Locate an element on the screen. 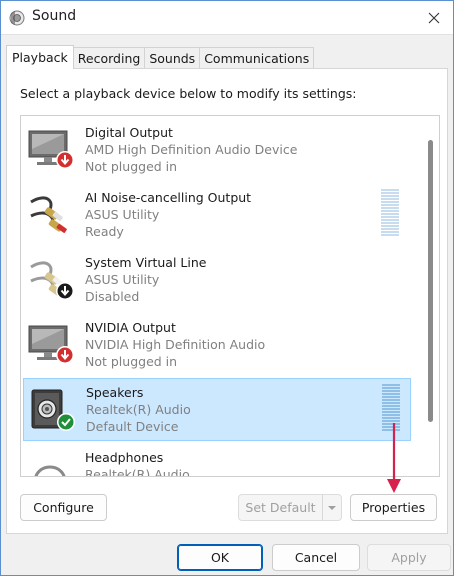  title-bar: Sound is located at coordinates (227, 18).